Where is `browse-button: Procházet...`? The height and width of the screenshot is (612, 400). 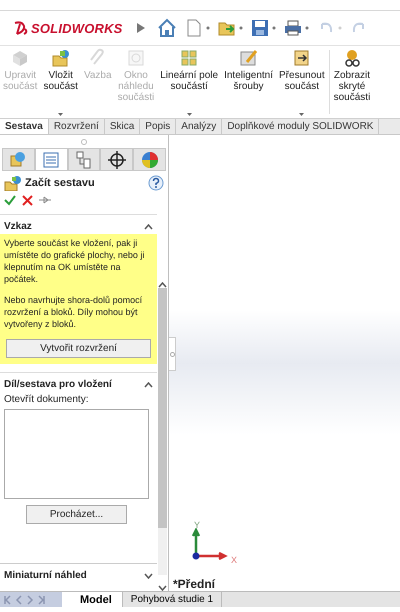
browse-button: Procházet... is located at coordinates (76, 514).